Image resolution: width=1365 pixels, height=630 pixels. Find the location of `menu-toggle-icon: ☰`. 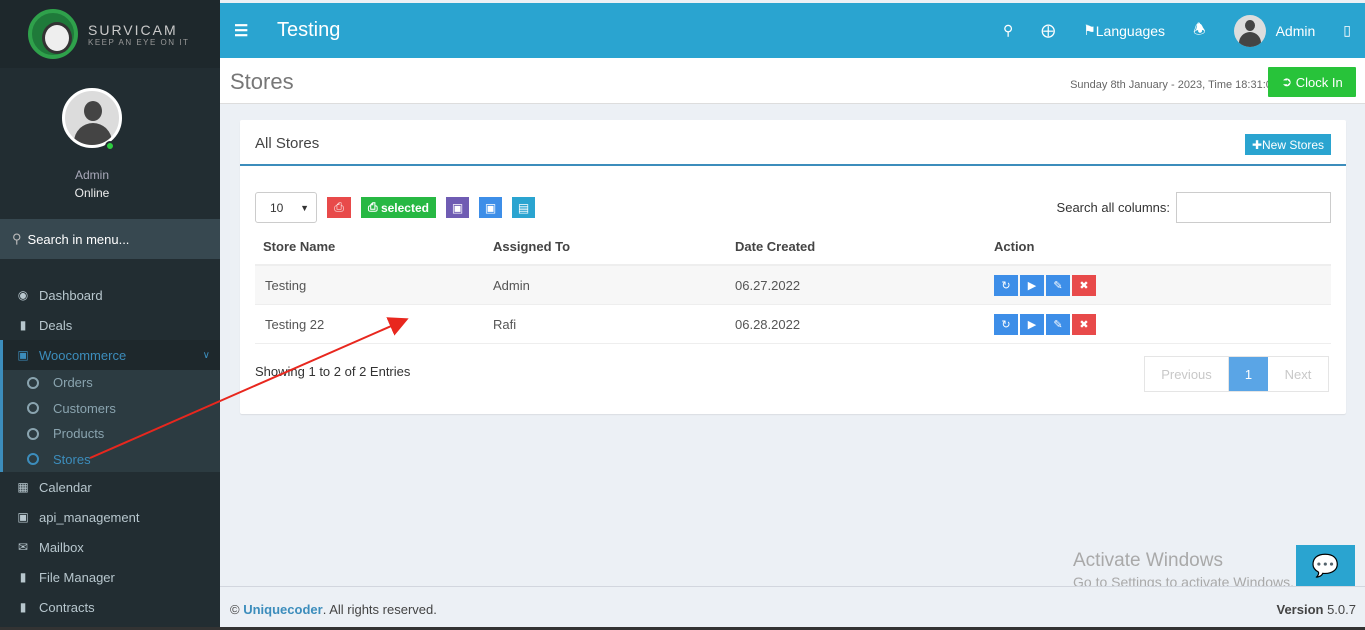

menu-toggle-icon: ☰ is located at coordinates (241, 31).